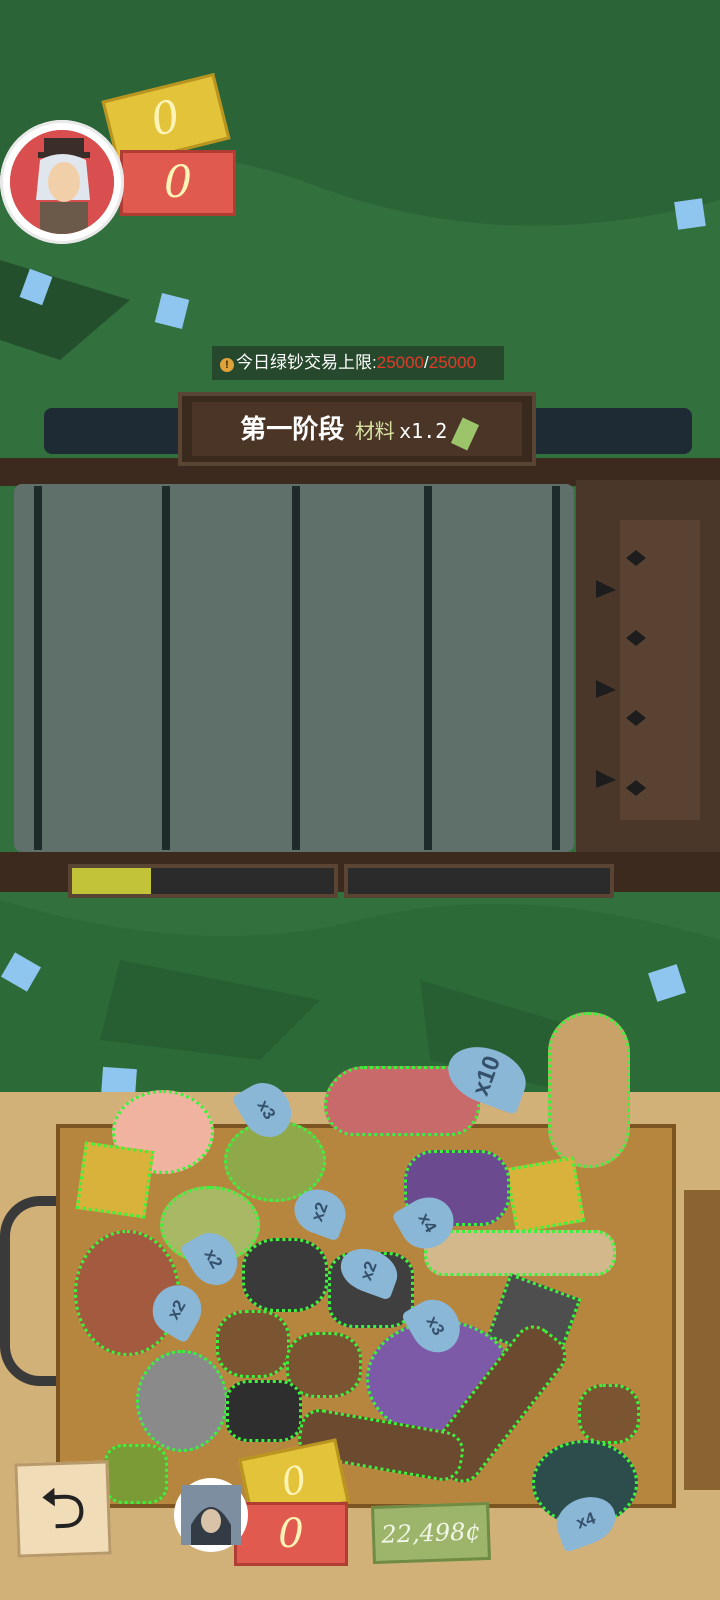  What do you see at coordinates (479, 881) in the screenshot?
I see `stage-progress-bar-next` at bounding box center [479, 881].